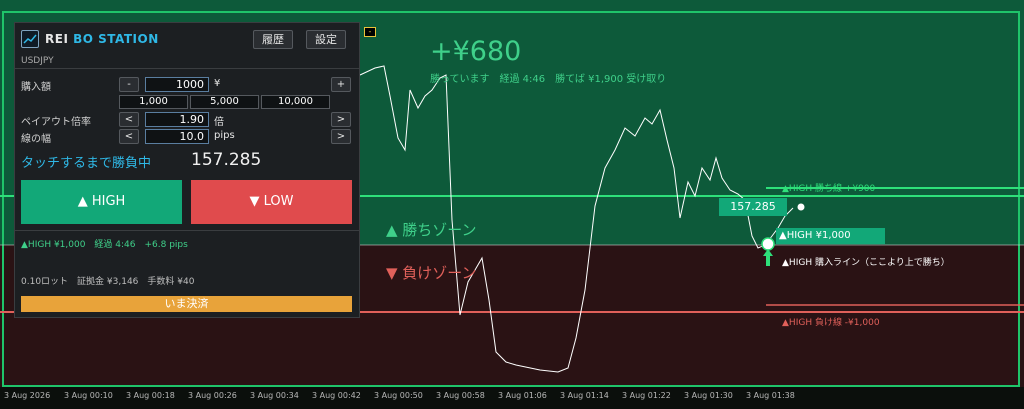 Image resolution: width=1024 pixels, height=409 pixels. What do you see at coordinates (341, 136) in the screenshot?
I see `line-width-increase-button: >` at bounding box center [341, 136].